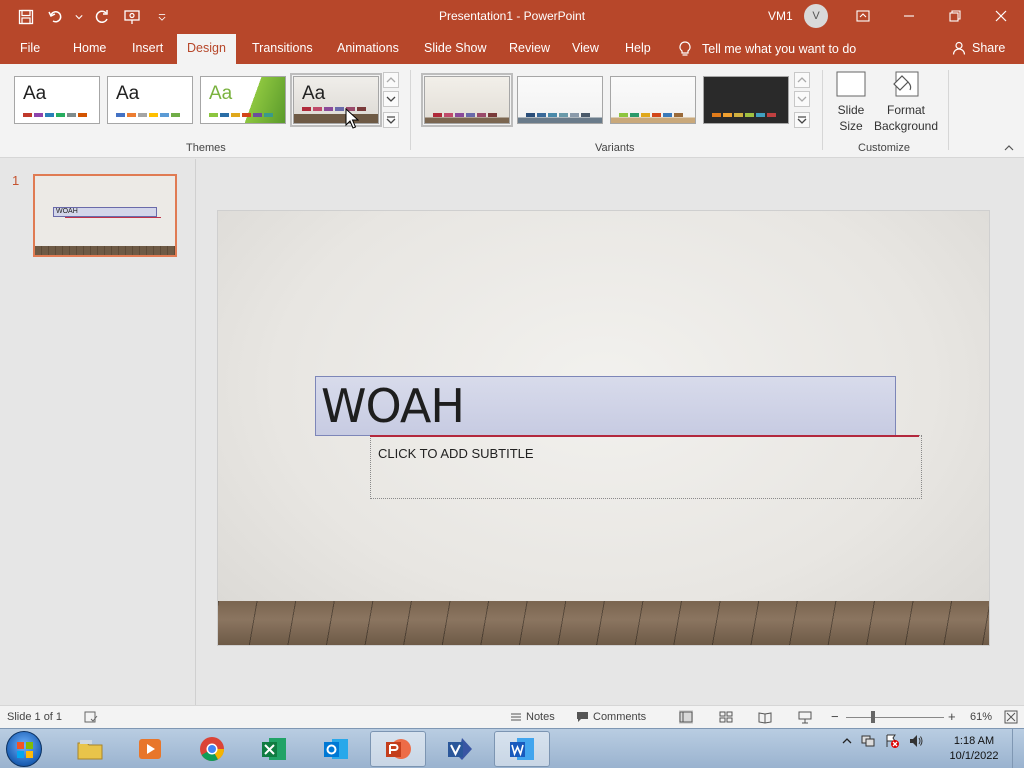  I want to click on start-button, so click(24, 749).